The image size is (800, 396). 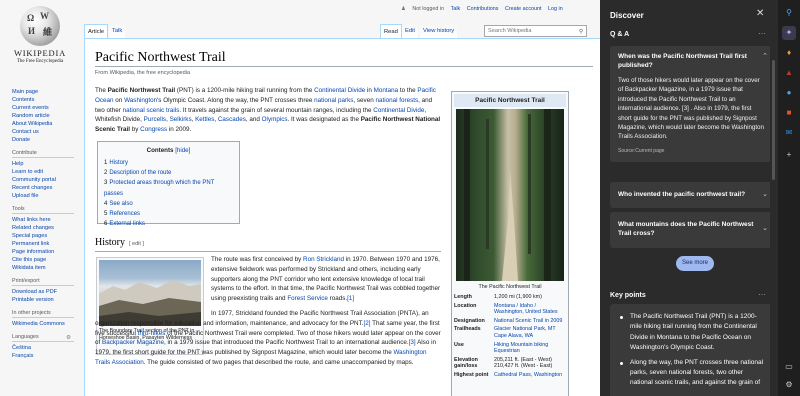 I want to click on tab-article: Article, so click(x=96, y=31).